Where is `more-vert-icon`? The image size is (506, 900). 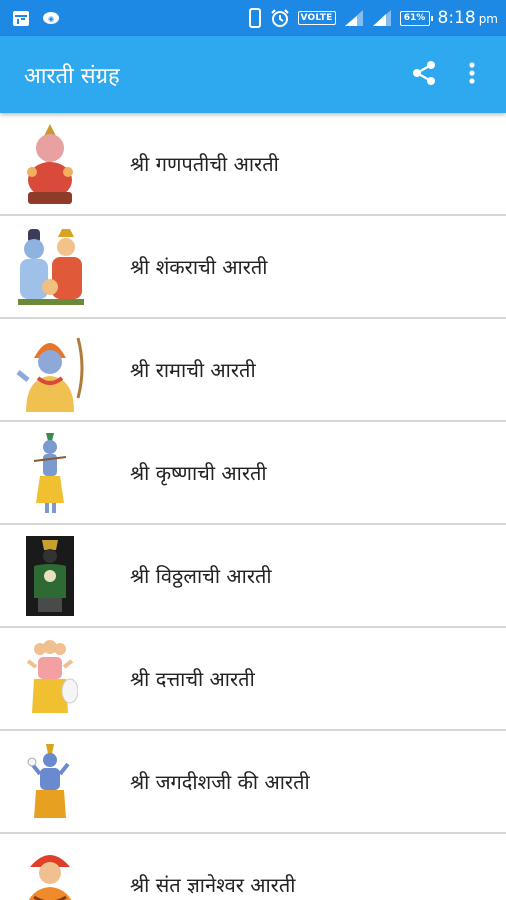 more-vert-icon is located at coordinates (472, 75).